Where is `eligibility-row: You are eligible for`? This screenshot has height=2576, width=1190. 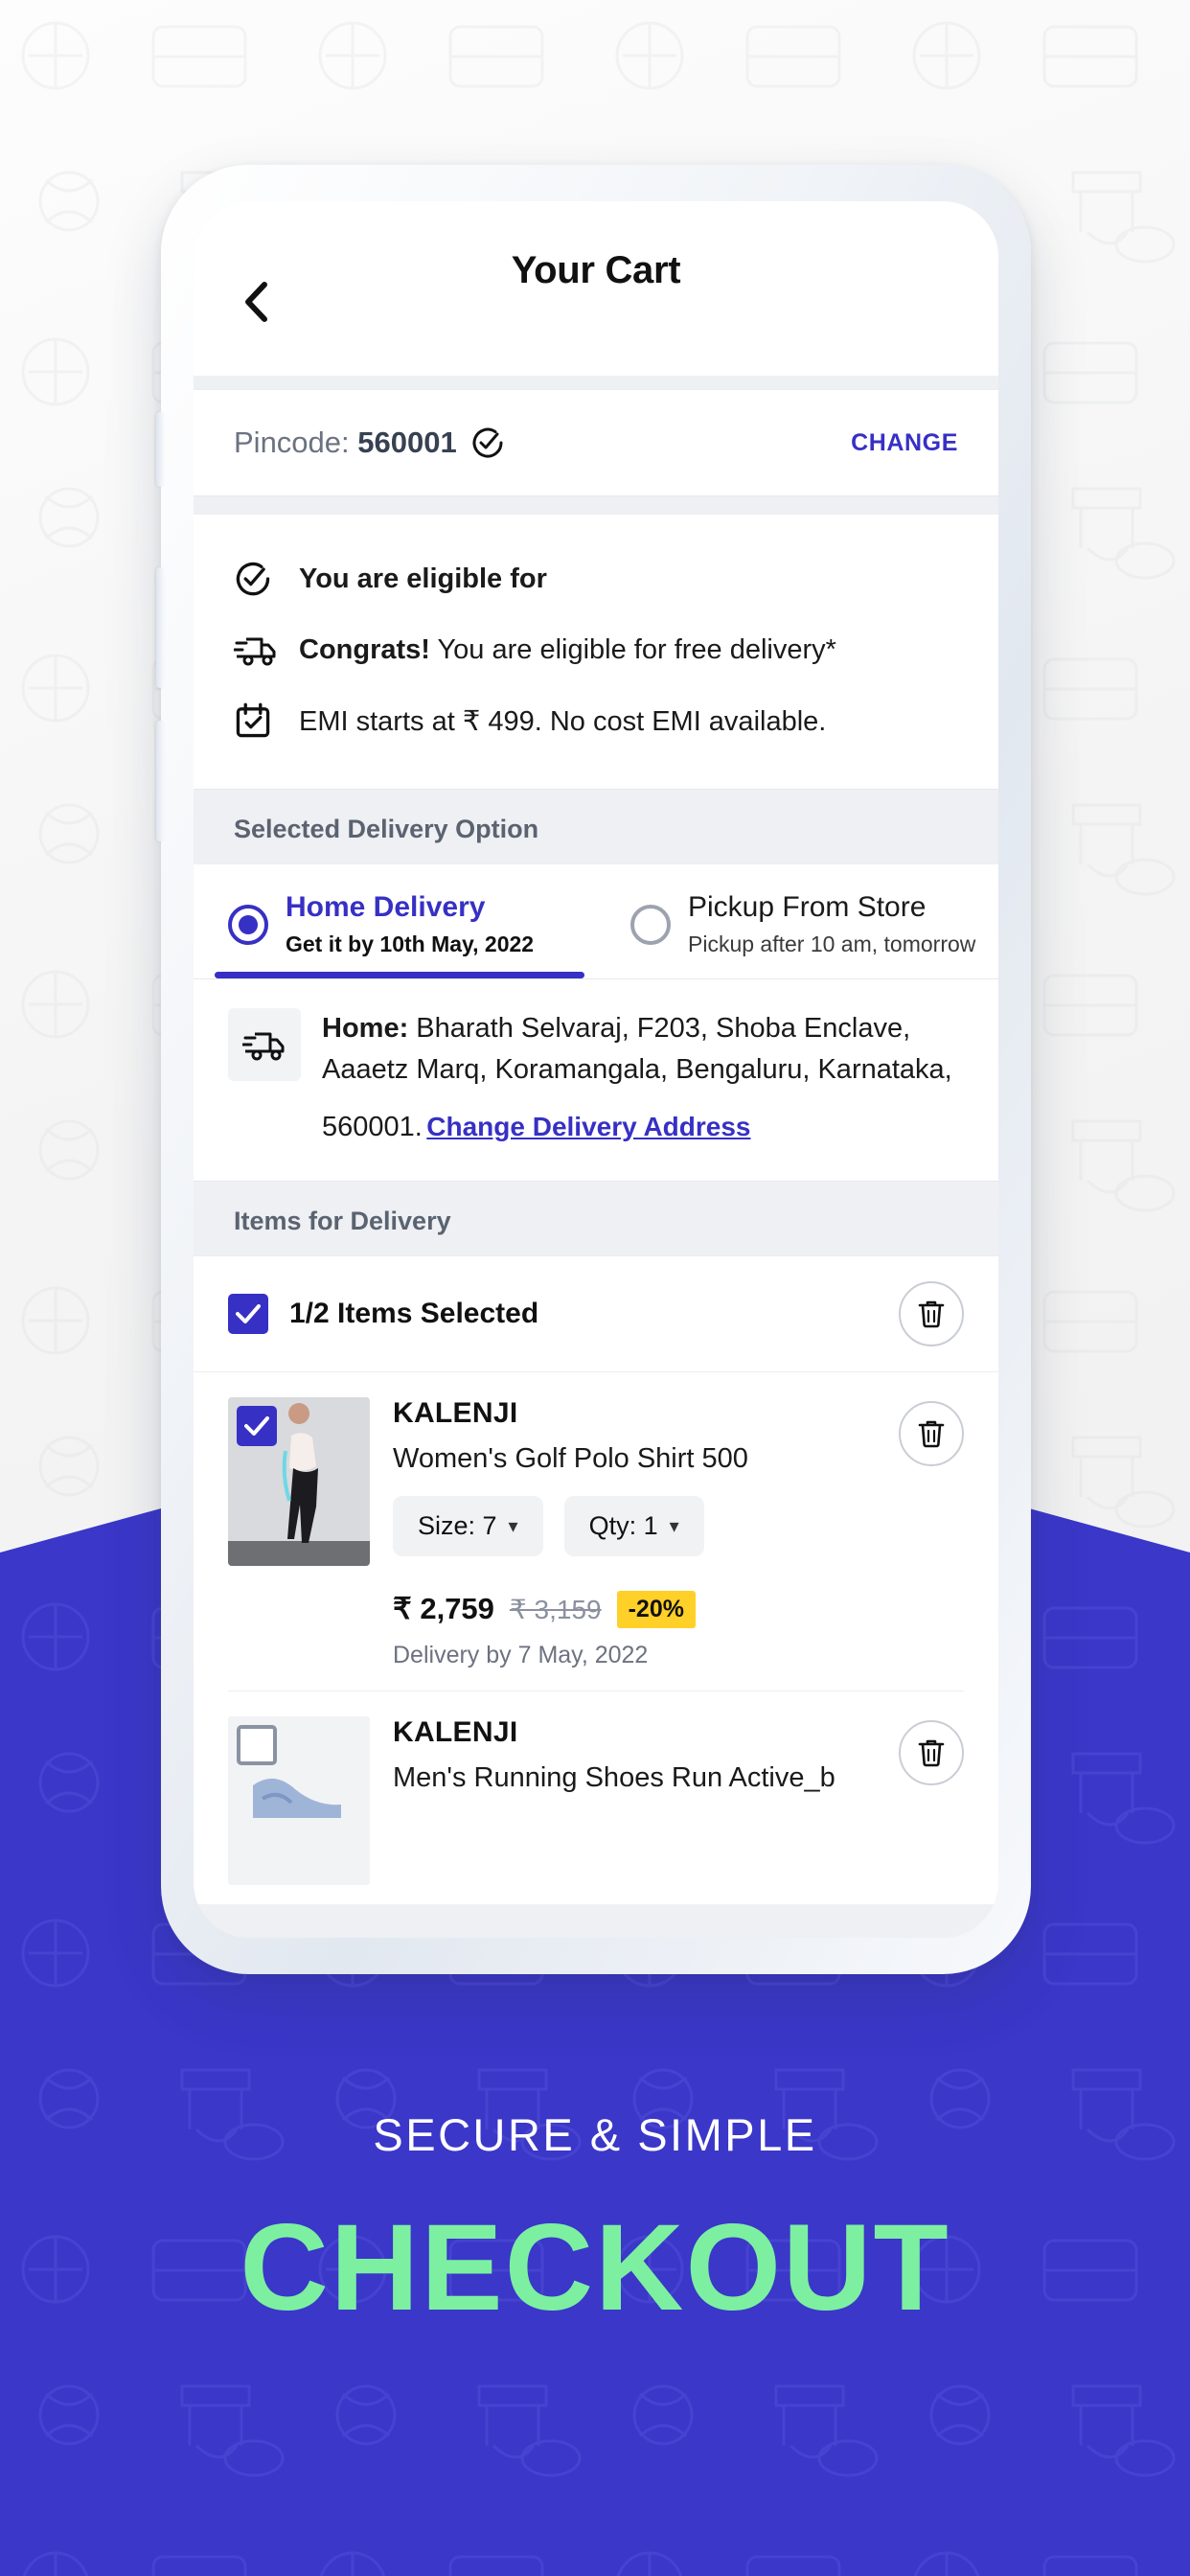
eligibility-row: You are eligible for is located at coordinates (596, 578).